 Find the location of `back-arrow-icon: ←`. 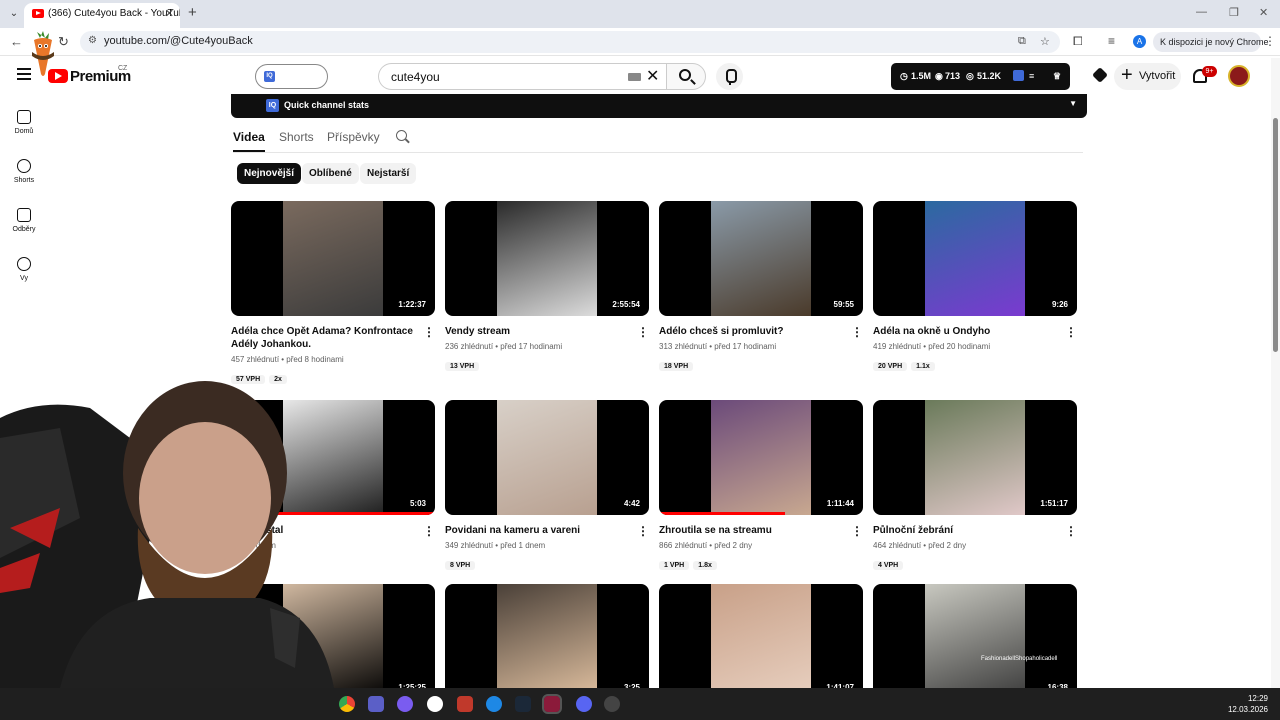

back-arrow-icon: ← is located at coordinates (16, 41).